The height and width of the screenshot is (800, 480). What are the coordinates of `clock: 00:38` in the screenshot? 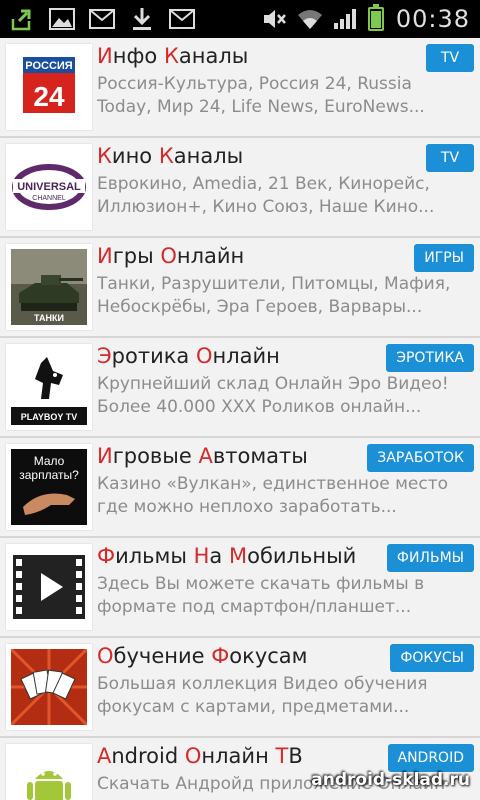 It's located at (432, 19).